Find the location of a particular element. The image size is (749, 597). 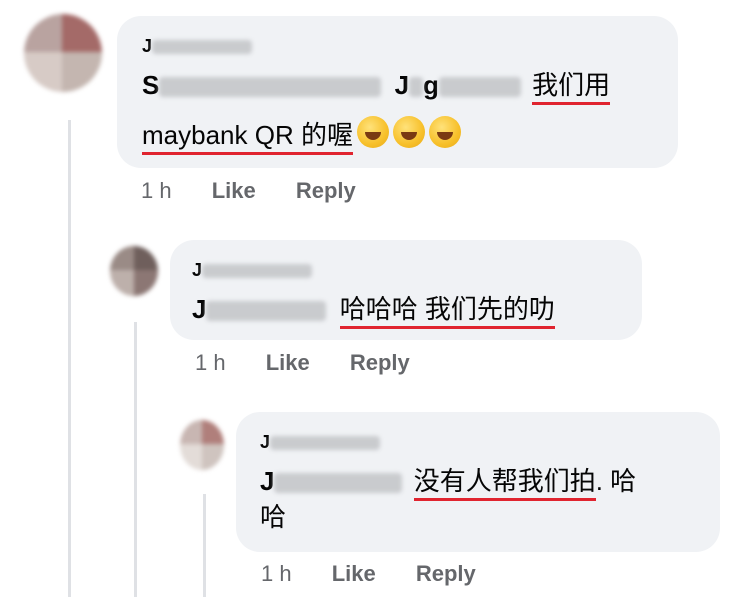

mention: Jg is located at coordinates (458, 85).